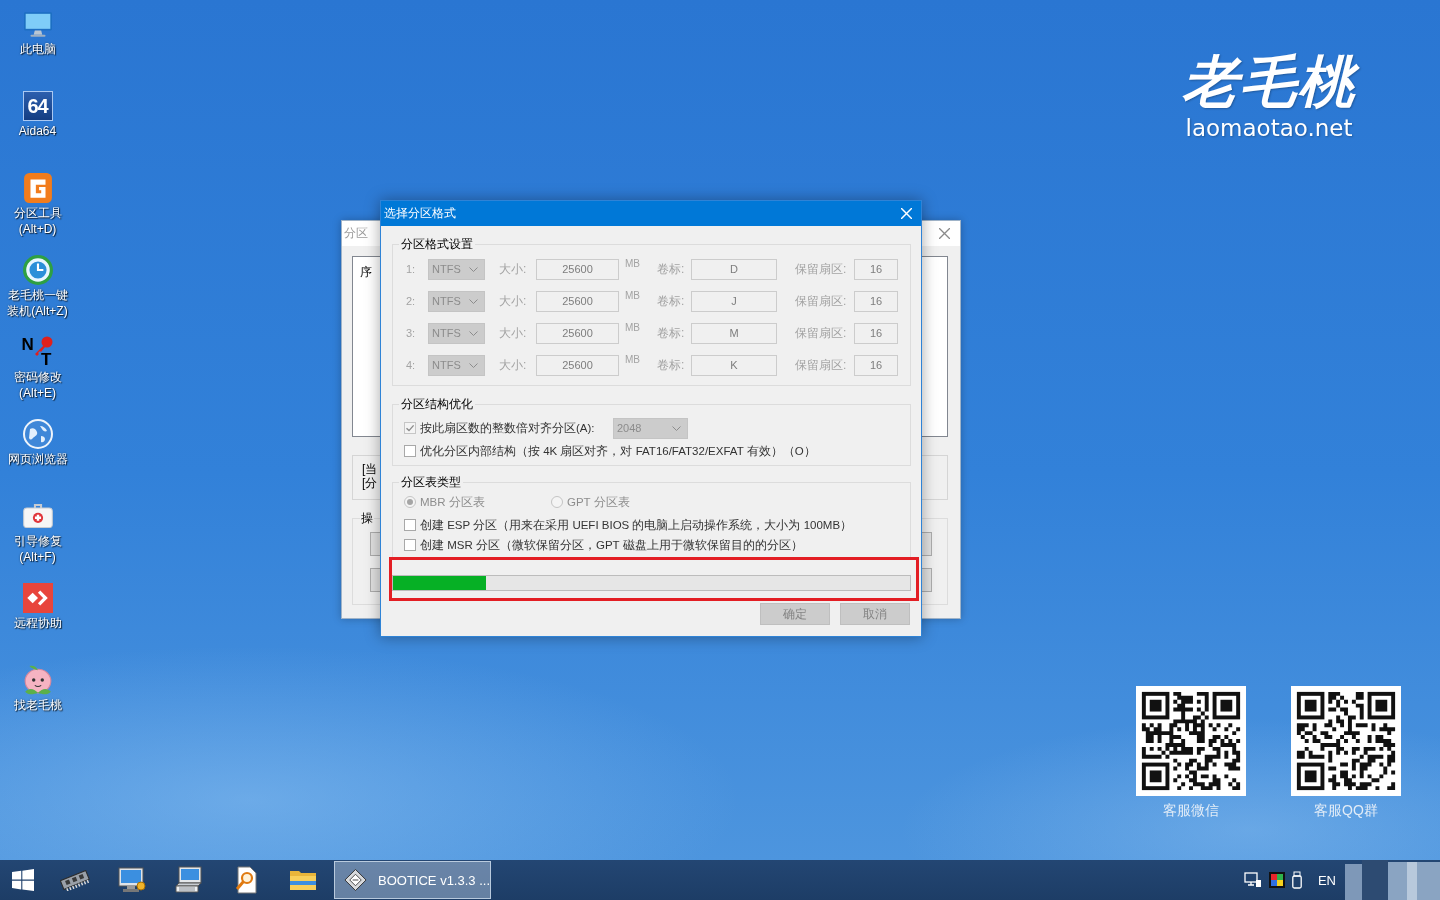 This screenshot has width=1440, height=900. What do you see at coordinates (37, 705) in the screenshot?
I see `icon-label: 找老毛桃` at bounding box center [37, 705].